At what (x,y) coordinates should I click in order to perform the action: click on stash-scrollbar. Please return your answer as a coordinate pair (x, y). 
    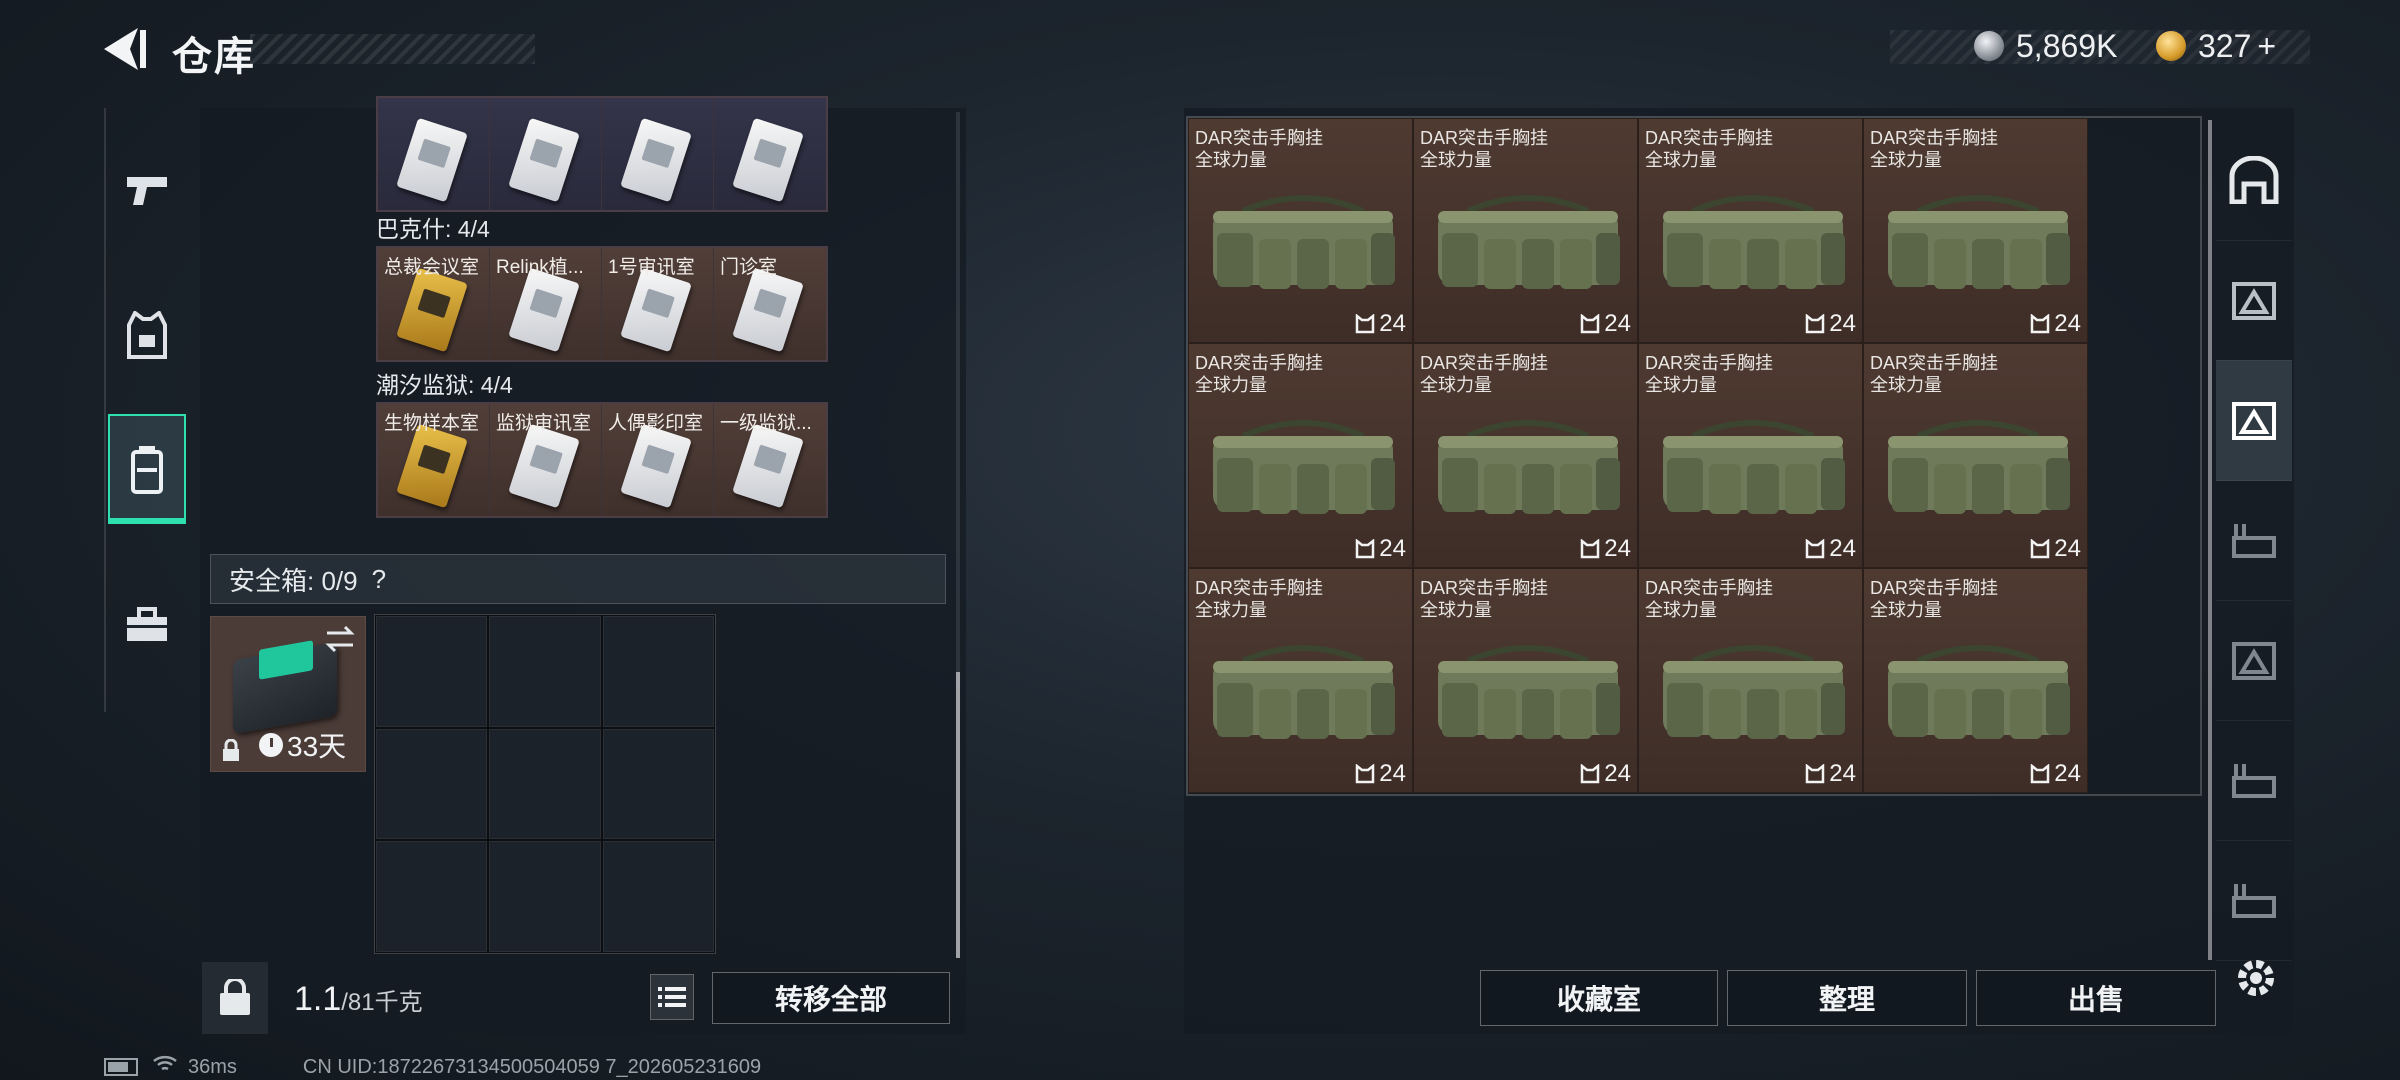
    Looking at the image, I should click on (2210, 540).